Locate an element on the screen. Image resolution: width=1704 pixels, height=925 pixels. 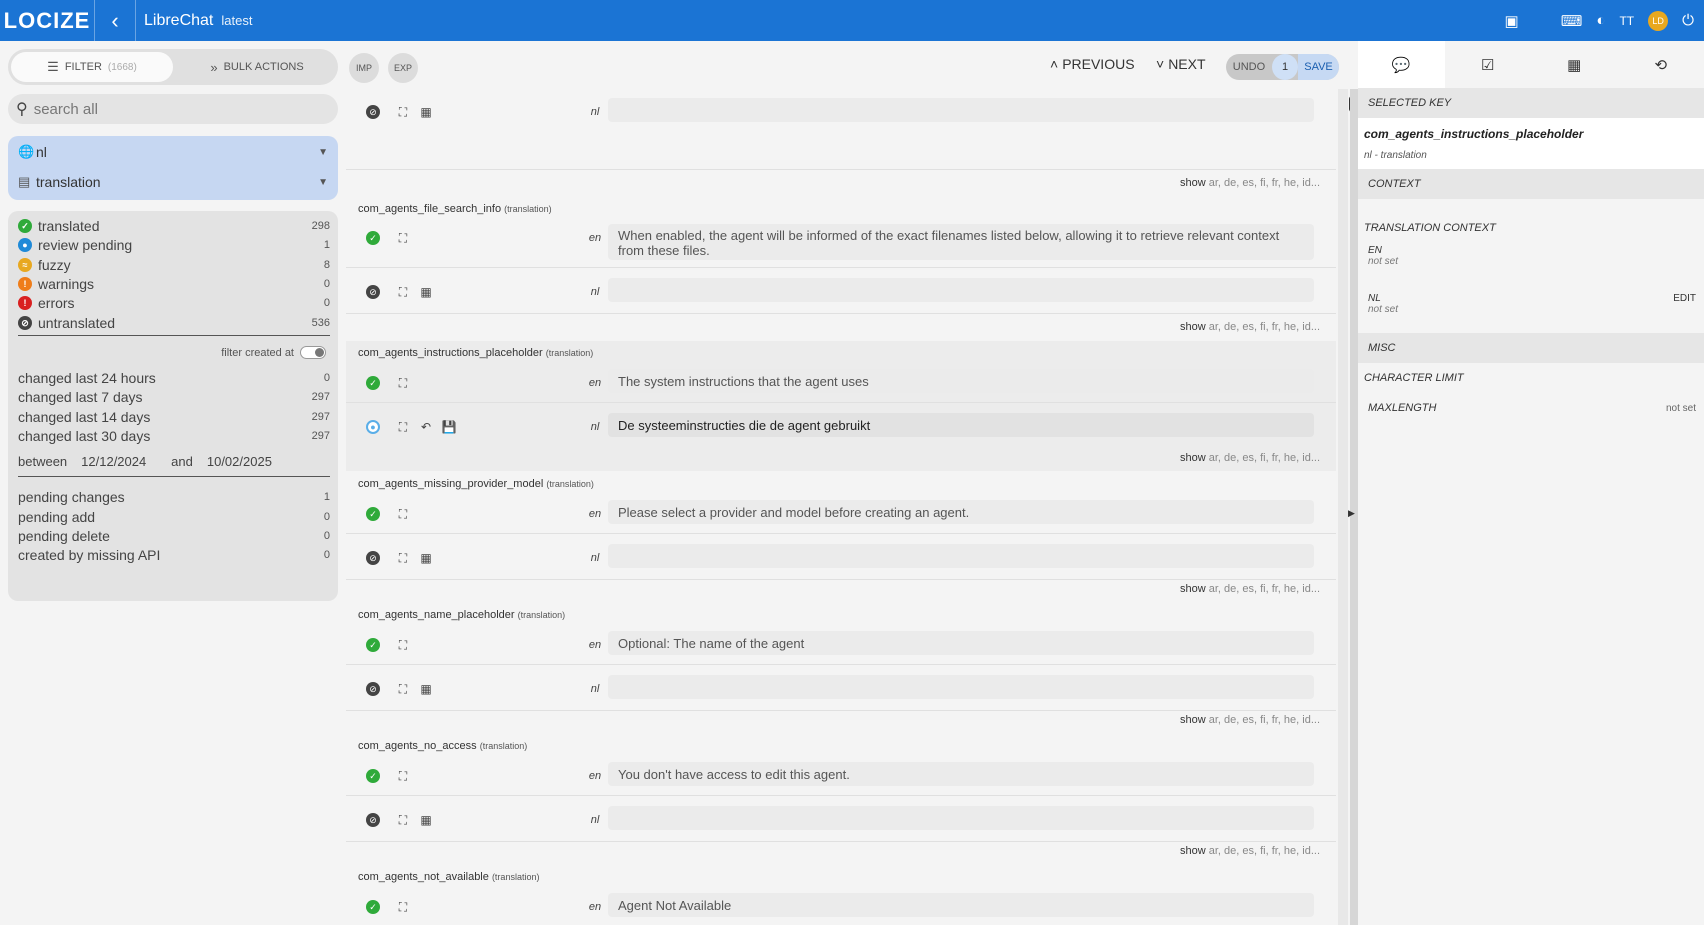
version-tag: latest is located at coordinates (236, 20).